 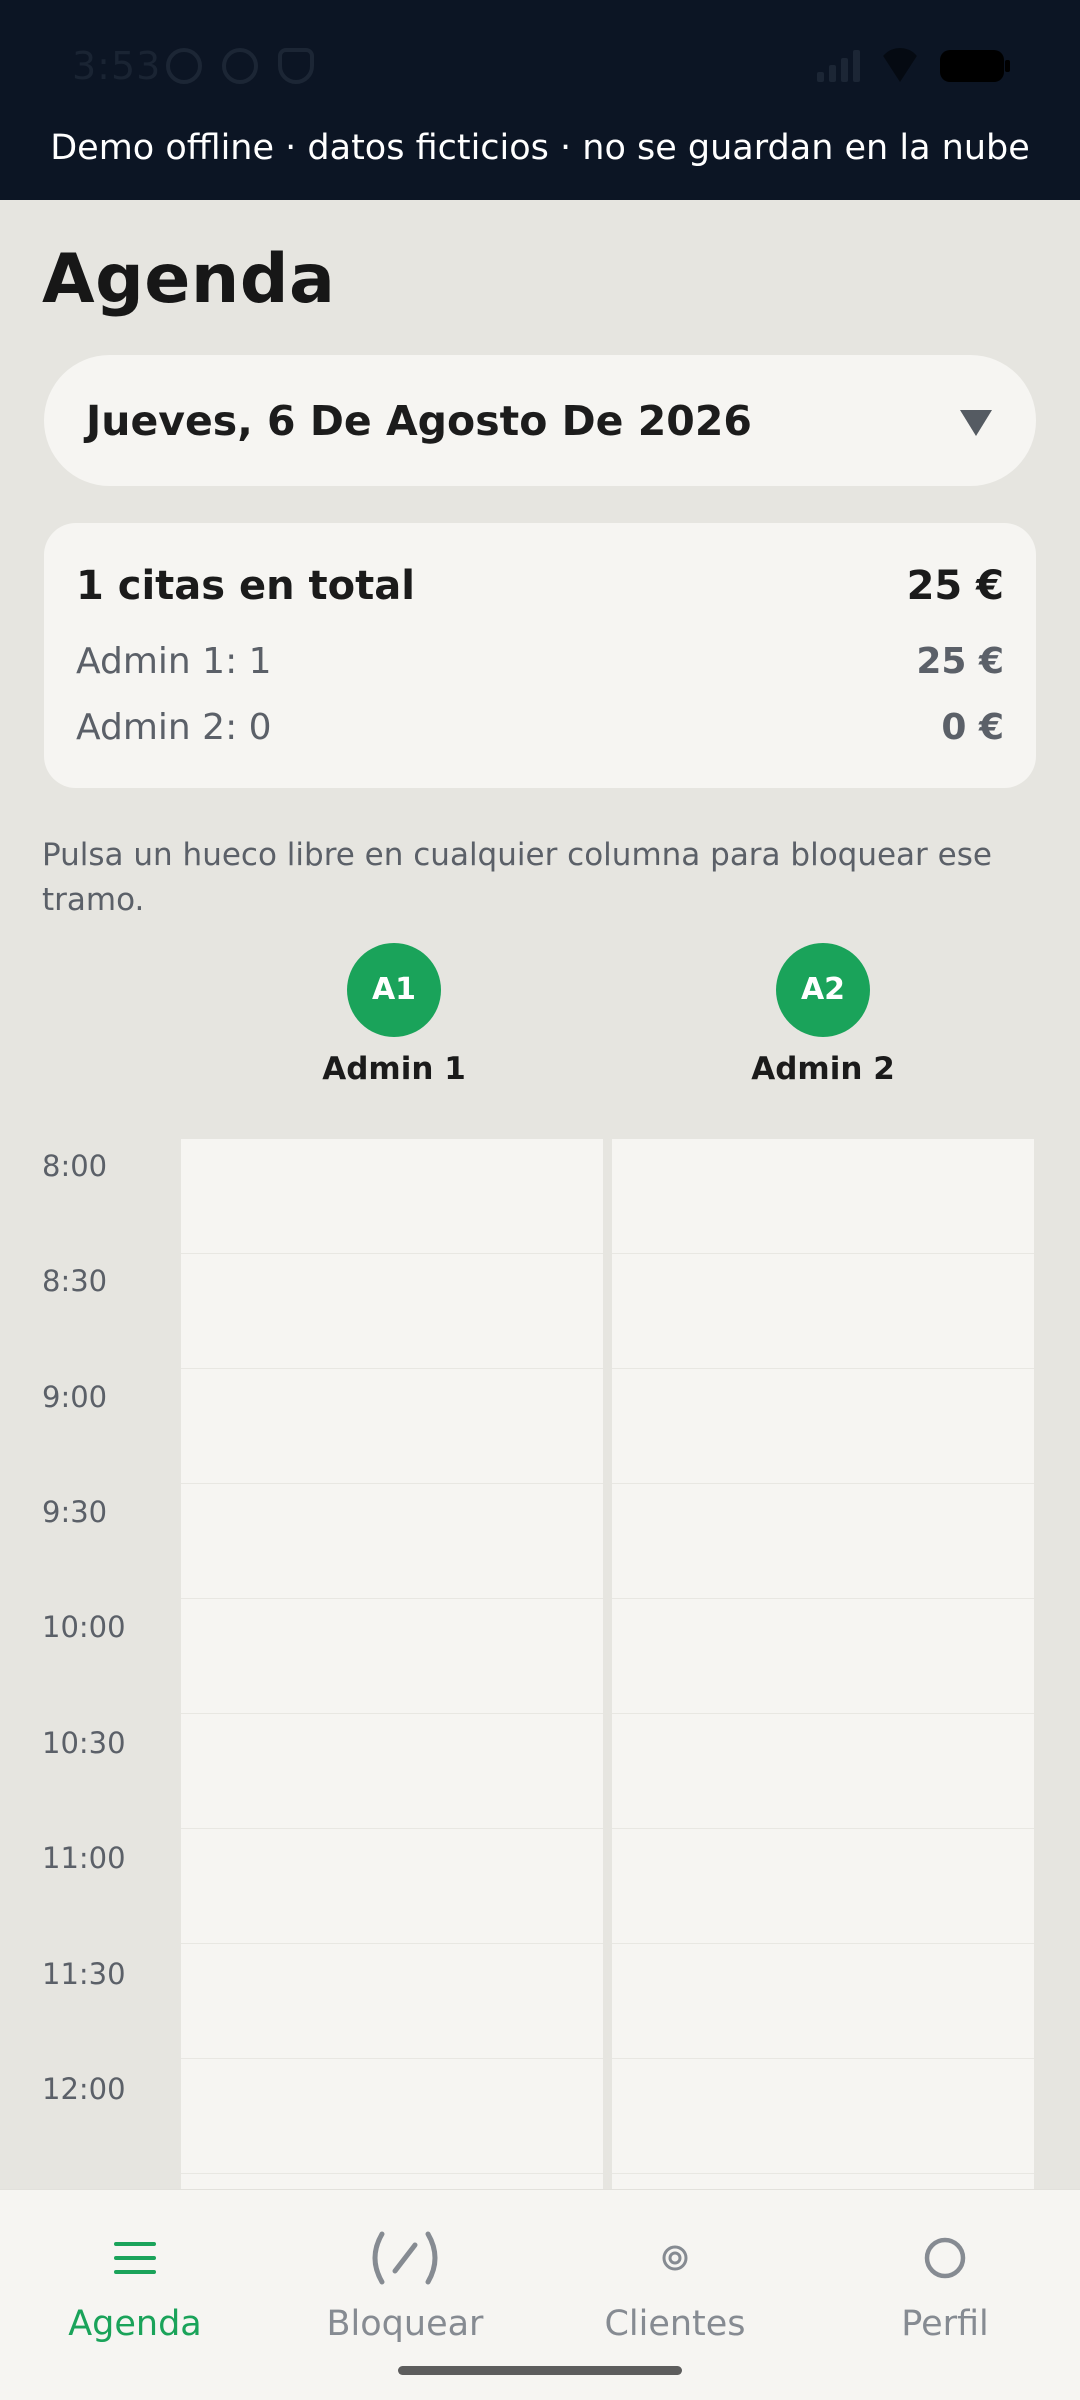 What do you see at coordinates (394, 990) in the screenshot?
I see `avatar: A1` at bounding box center [394, 990].